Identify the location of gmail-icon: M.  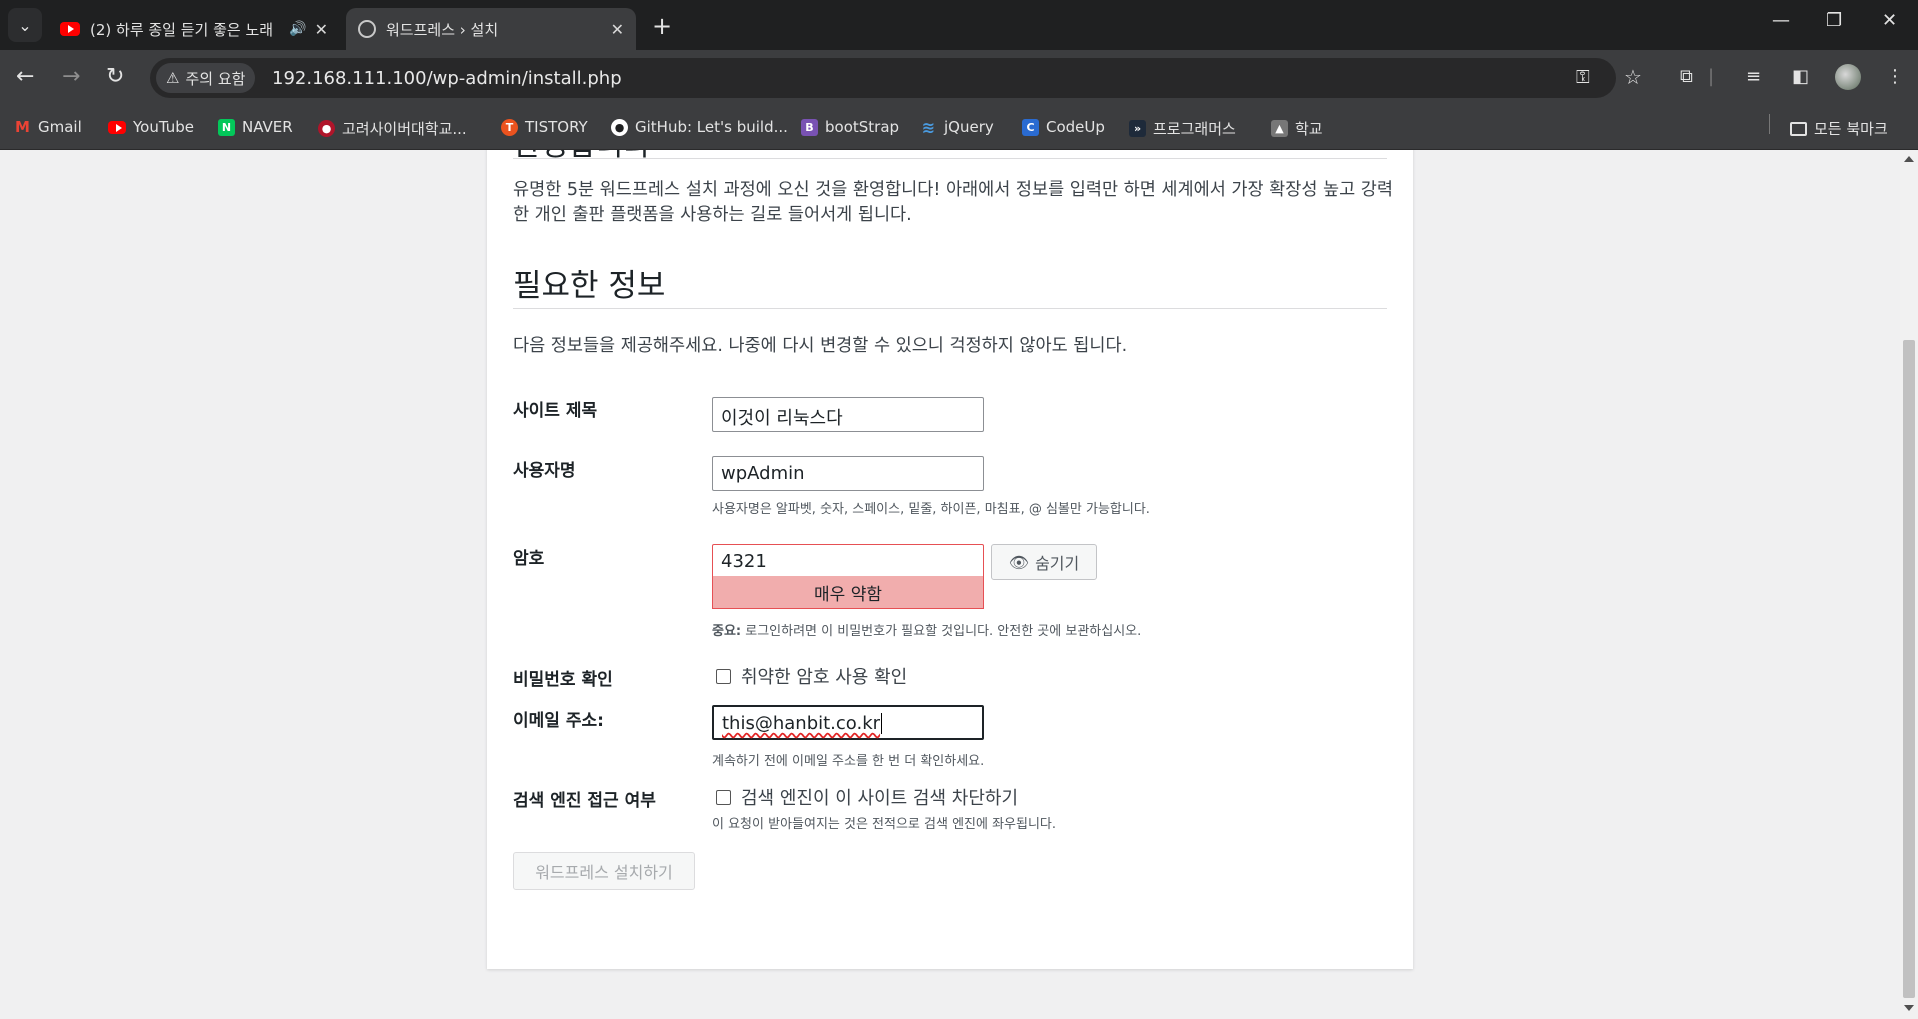
(22, 127).